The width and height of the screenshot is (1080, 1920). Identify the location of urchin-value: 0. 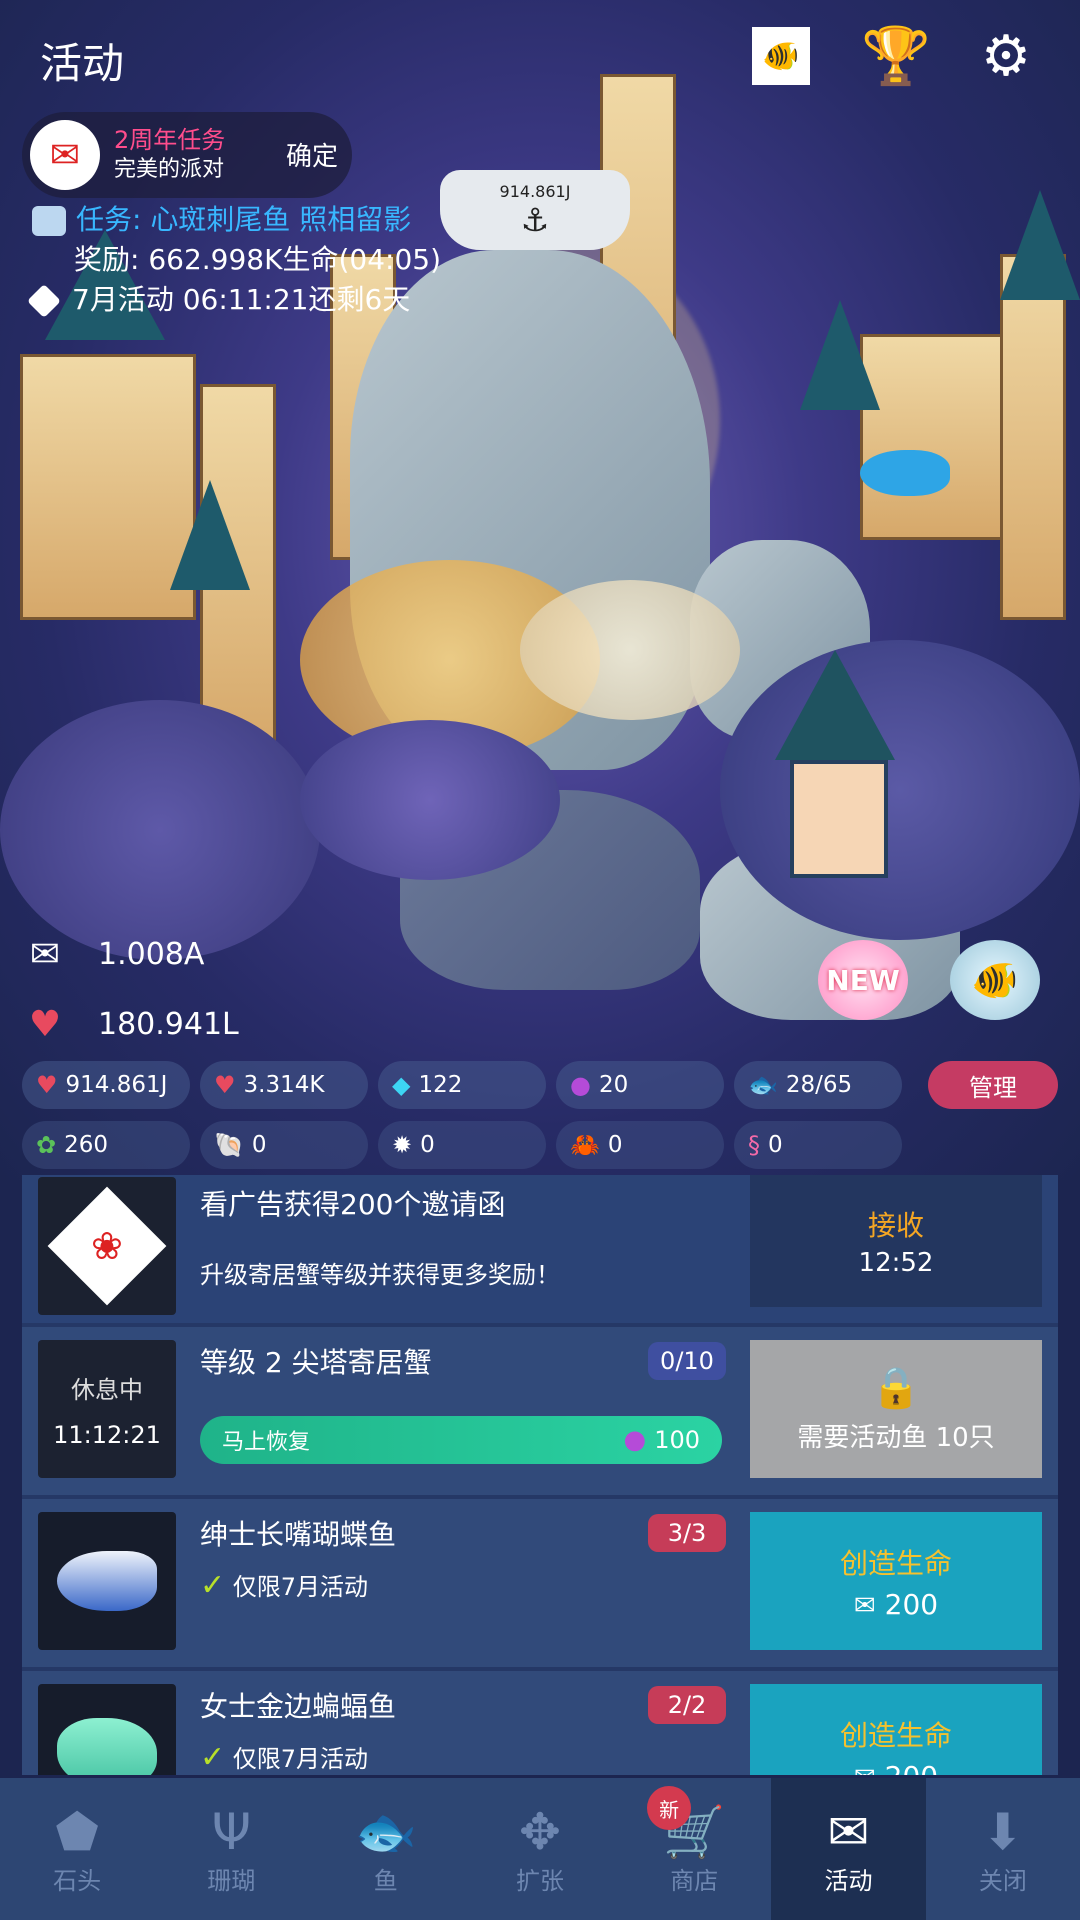
(427, 1145).